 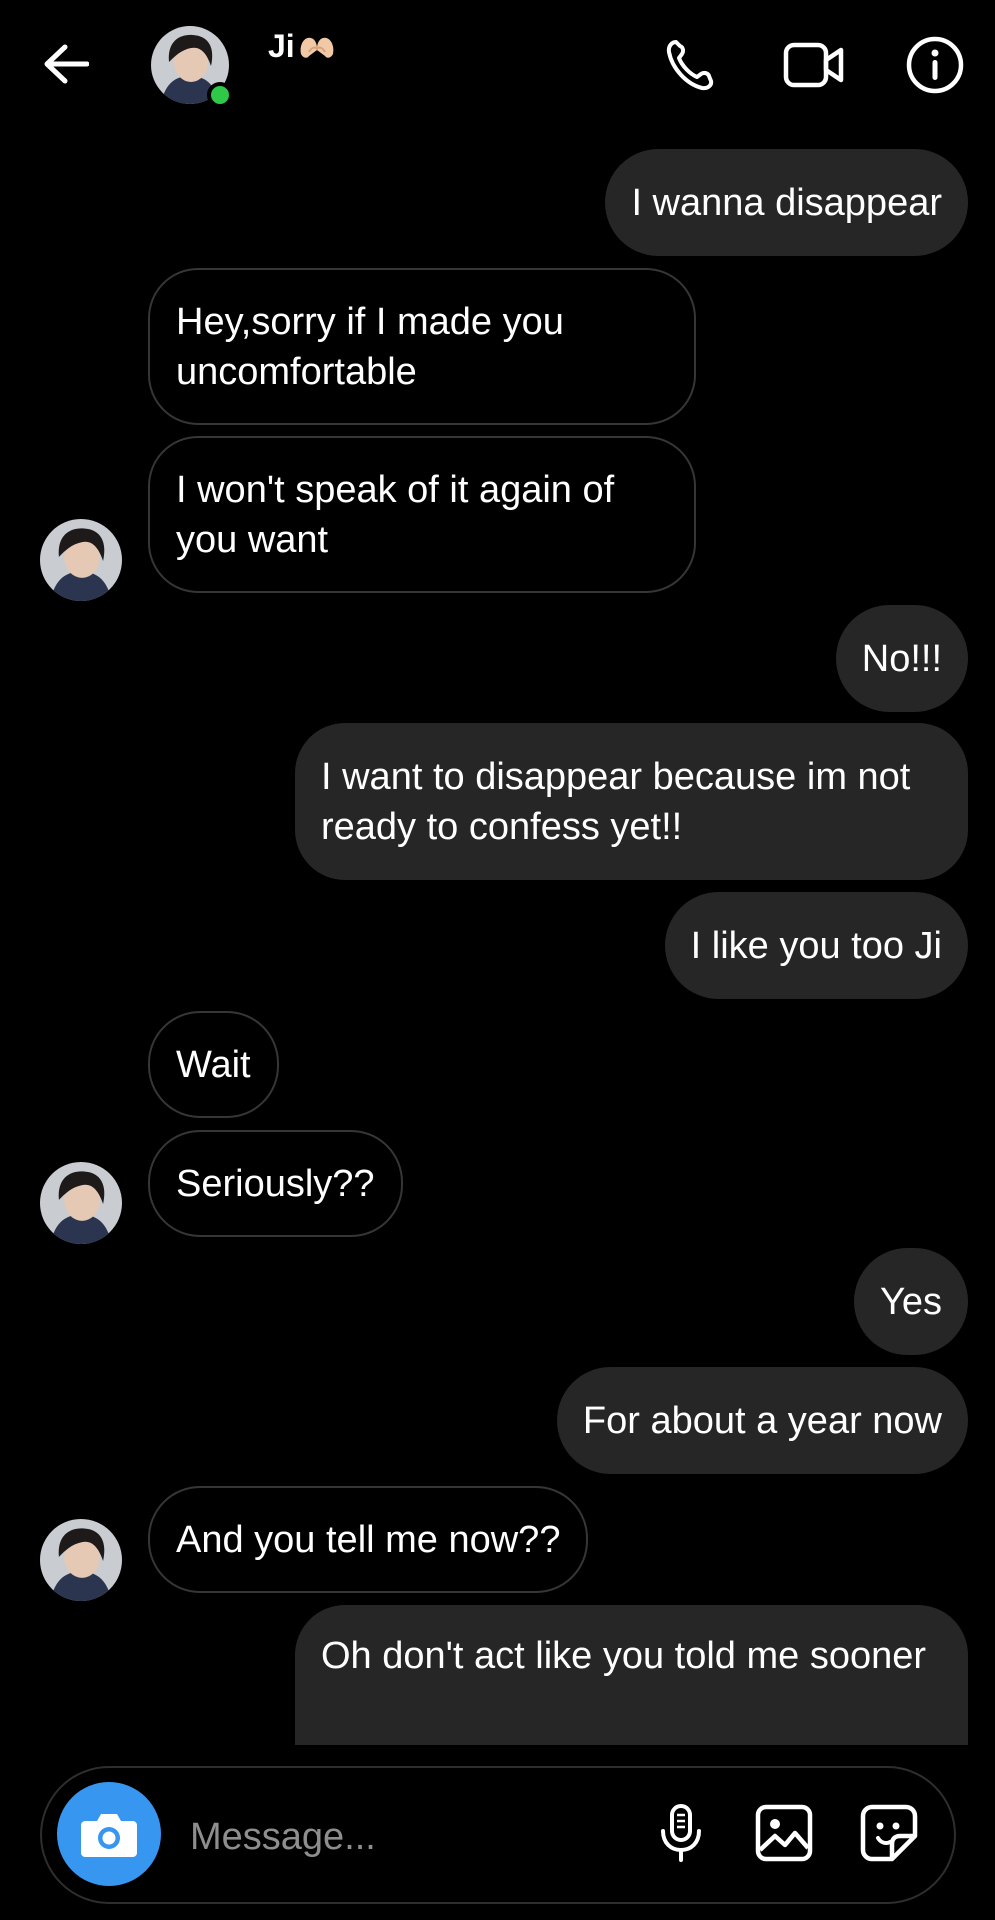 I want to click on message-bubble-received: Seriously??, so click(x=275, y=1183).